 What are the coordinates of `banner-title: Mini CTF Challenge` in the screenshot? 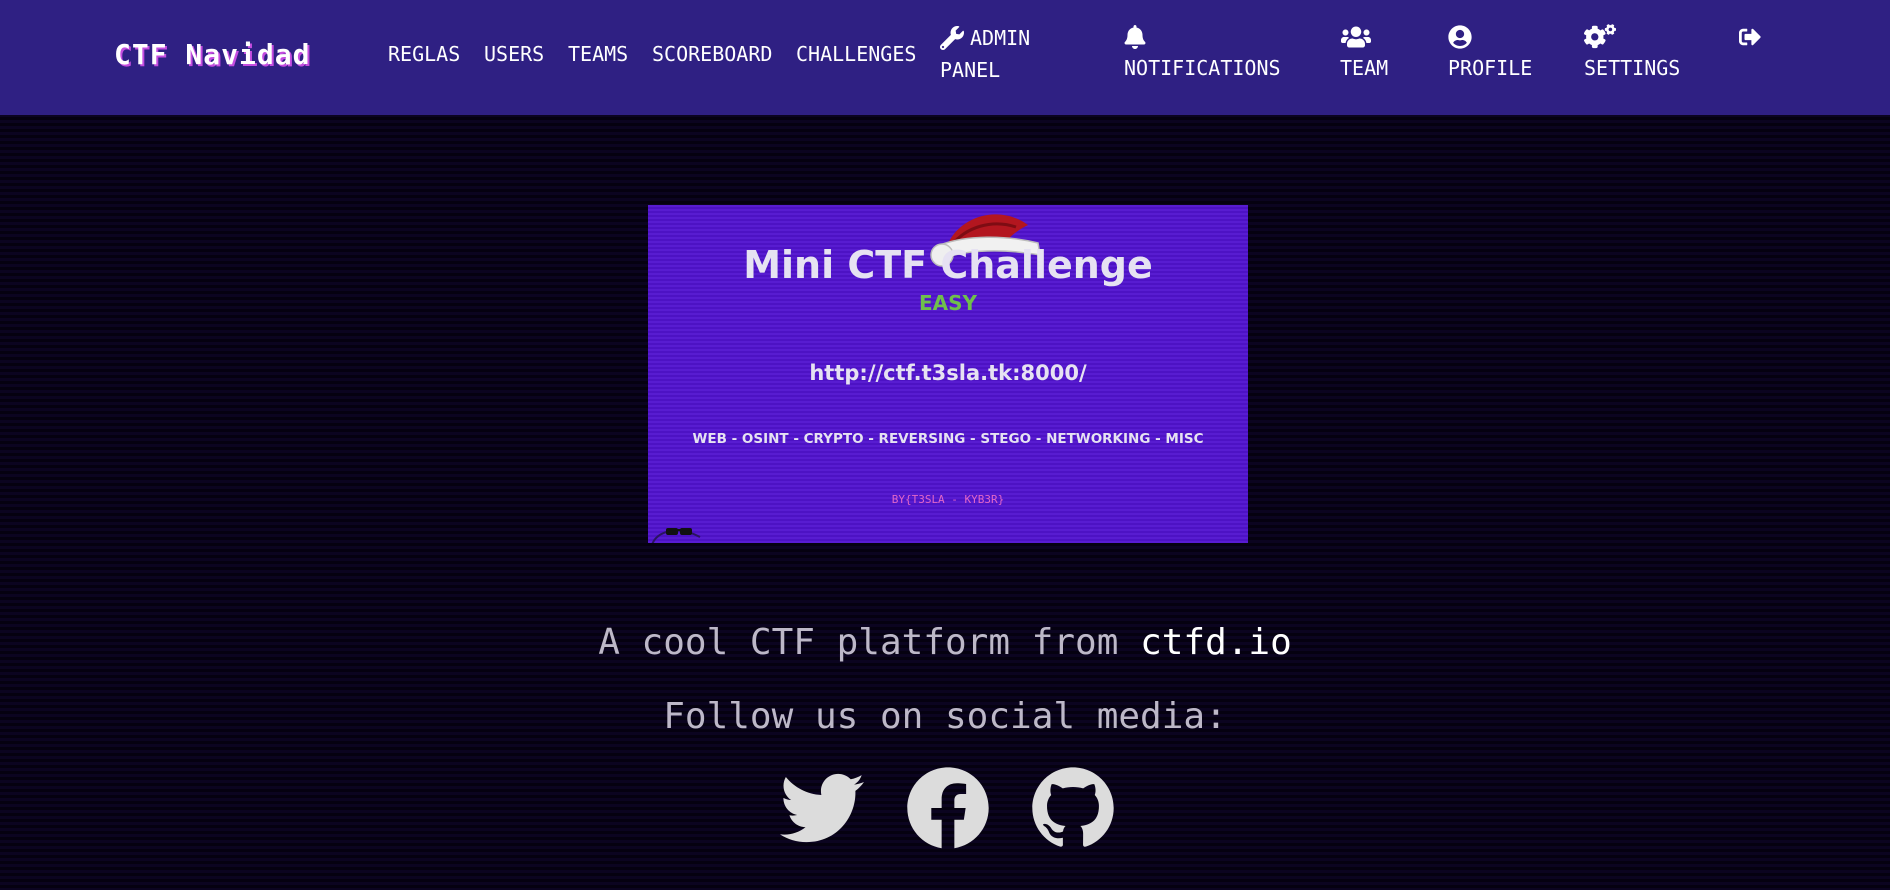 It's located at (948, 265).